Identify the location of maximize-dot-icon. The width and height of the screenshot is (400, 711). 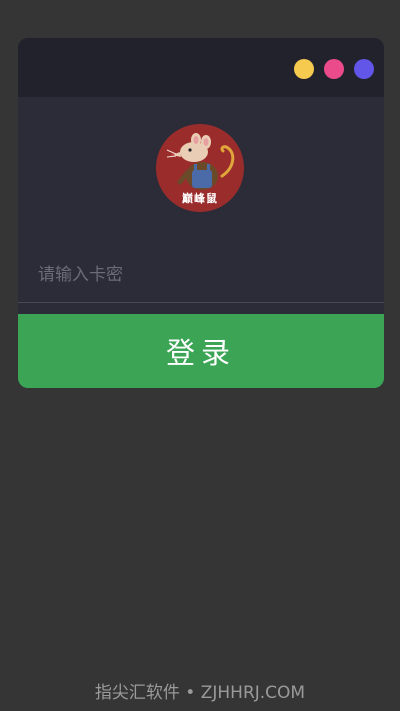
(334, 69).